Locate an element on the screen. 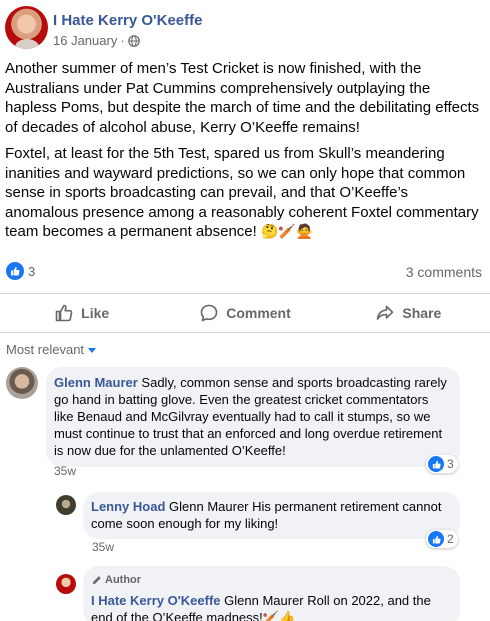 Image resolution: width=490 pixels, height=621 pixels. globe-icon is located at coordinates (133, 40).